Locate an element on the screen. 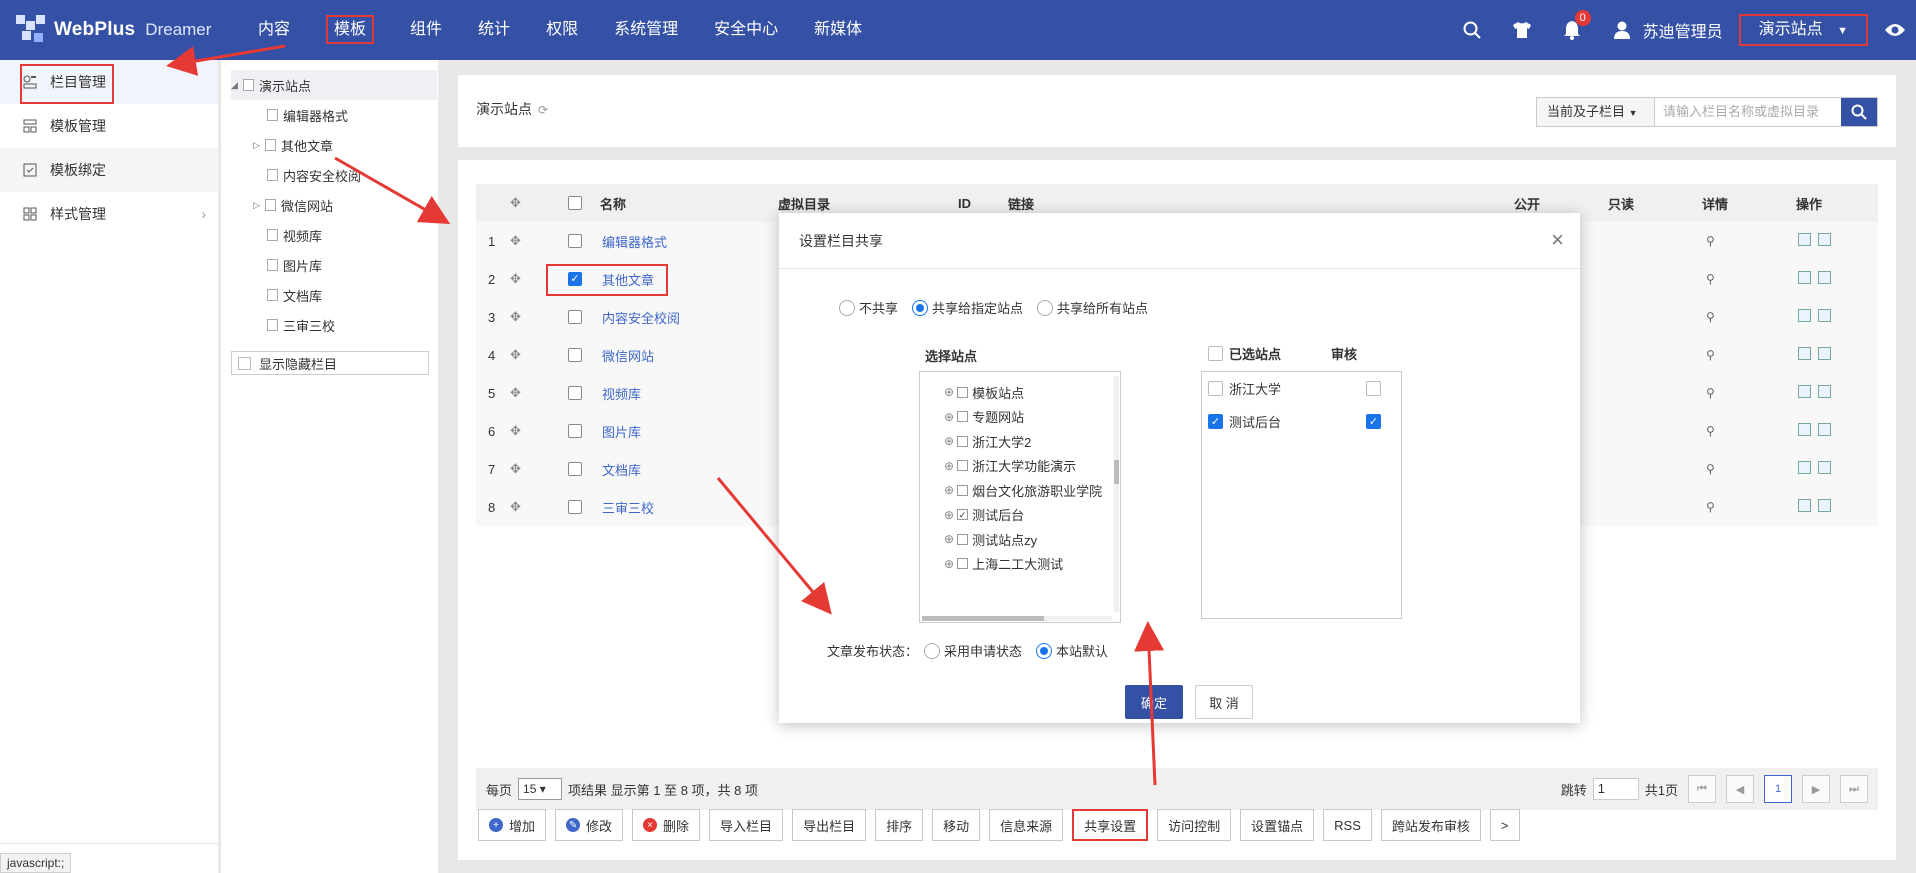  publish-site-default-radio: 本站默认 is located at coordinates (1072, 650).